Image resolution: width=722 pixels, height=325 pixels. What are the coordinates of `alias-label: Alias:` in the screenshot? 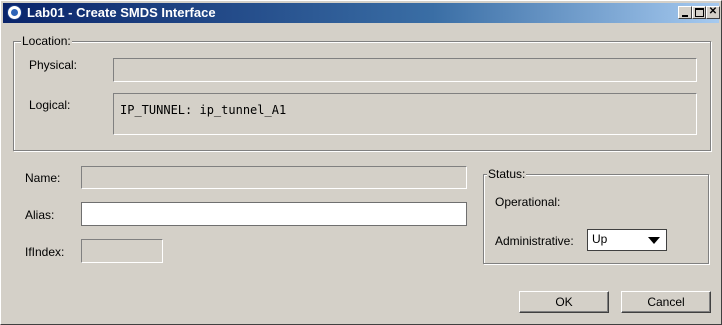 It's located at (40, 215).